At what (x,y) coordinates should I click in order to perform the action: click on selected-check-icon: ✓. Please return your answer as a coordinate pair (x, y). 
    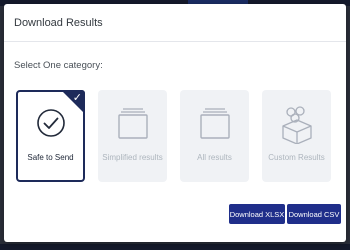
    Looking at the image, I should click on (77, 98).